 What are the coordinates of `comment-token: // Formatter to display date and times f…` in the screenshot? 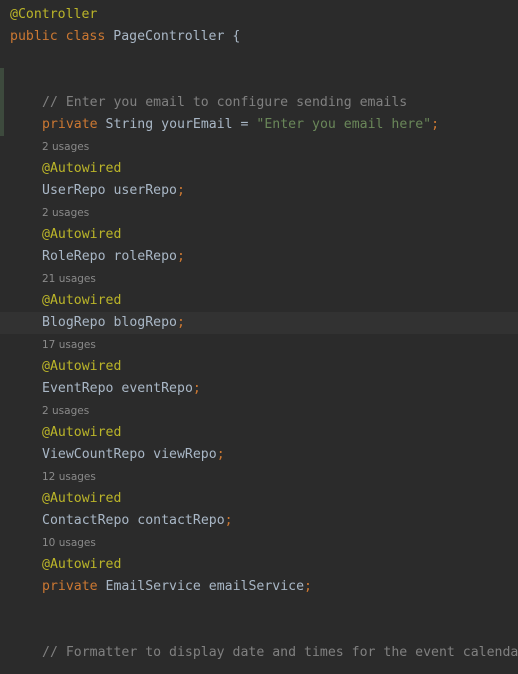 It's located at (280, 652).